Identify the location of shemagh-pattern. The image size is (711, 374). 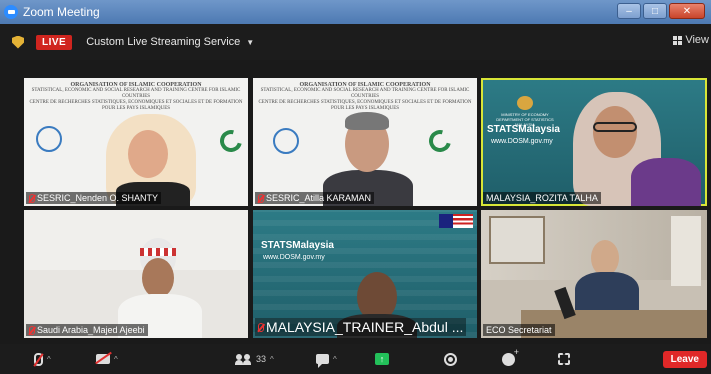
(158, 252).